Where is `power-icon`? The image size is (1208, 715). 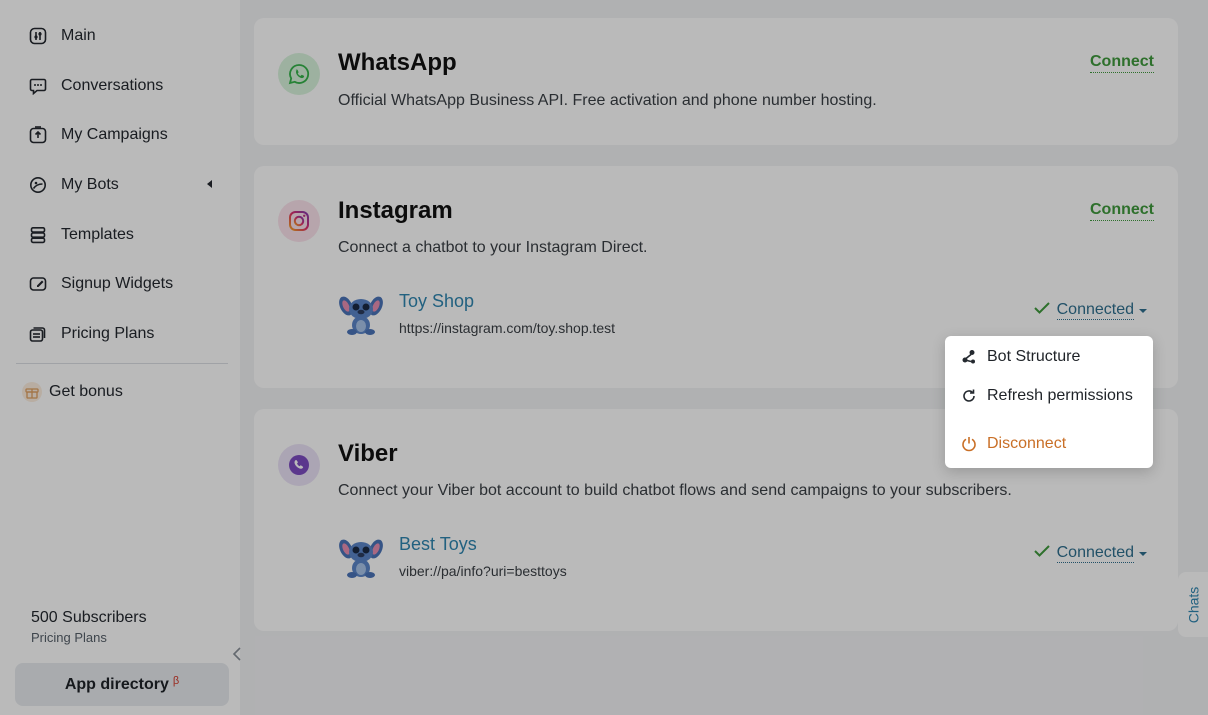 power-icon is located at coordinates (969, 444).